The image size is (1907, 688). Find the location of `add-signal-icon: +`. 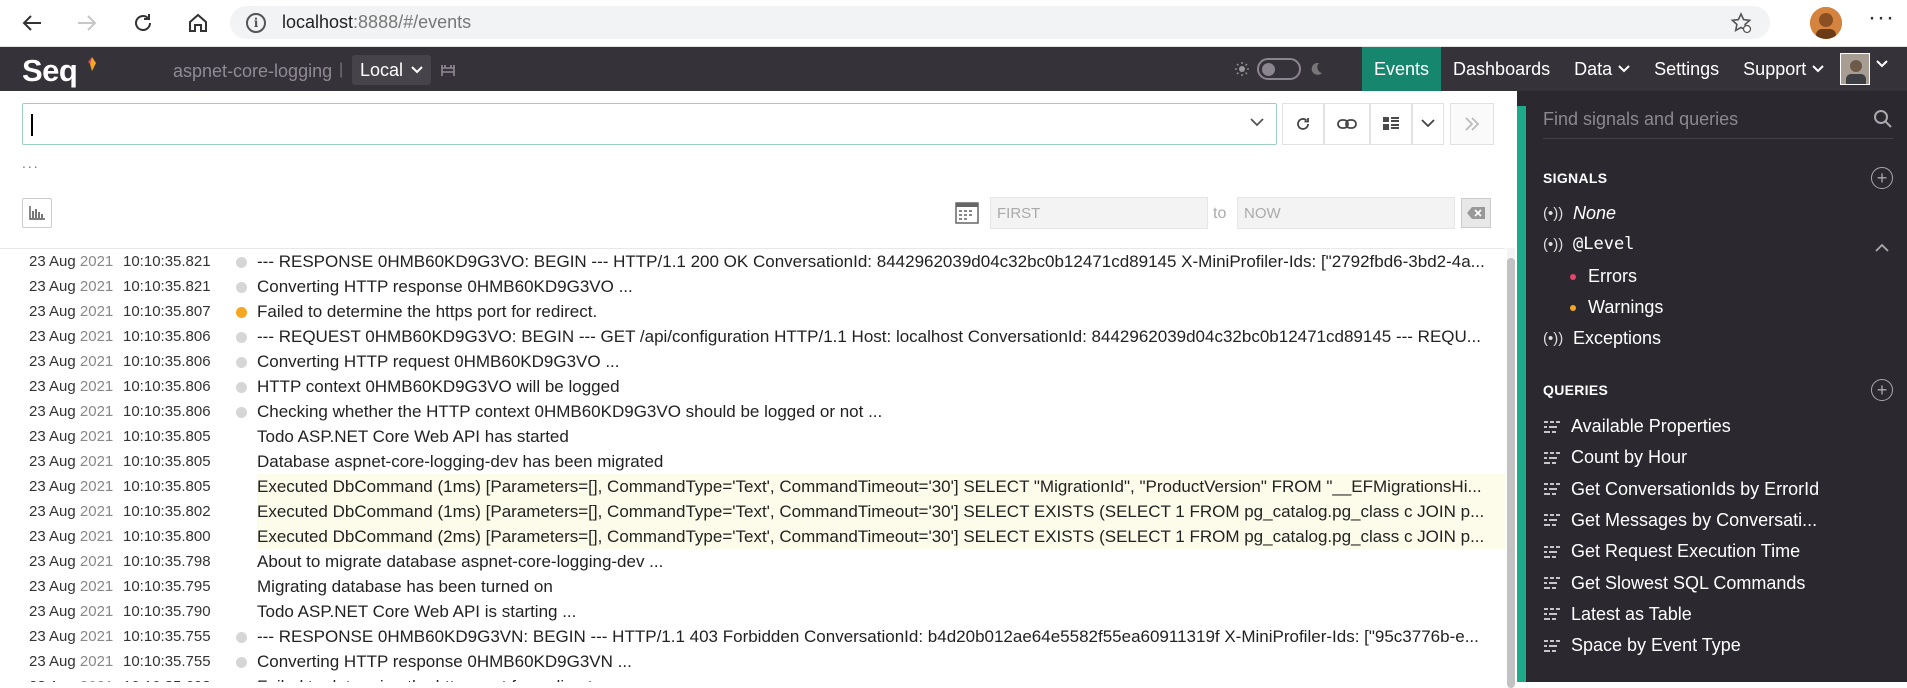

add-signal-icon: + is located at coordinates (1882, 178).